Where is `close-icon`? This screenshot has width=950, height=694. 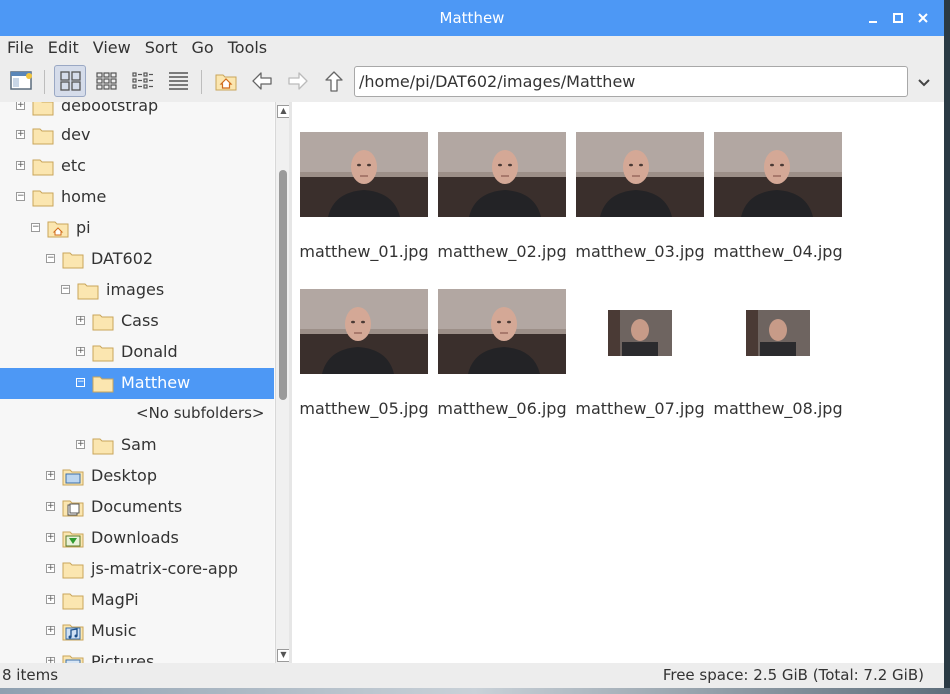 close-icon is located at coordinates (923, 18).